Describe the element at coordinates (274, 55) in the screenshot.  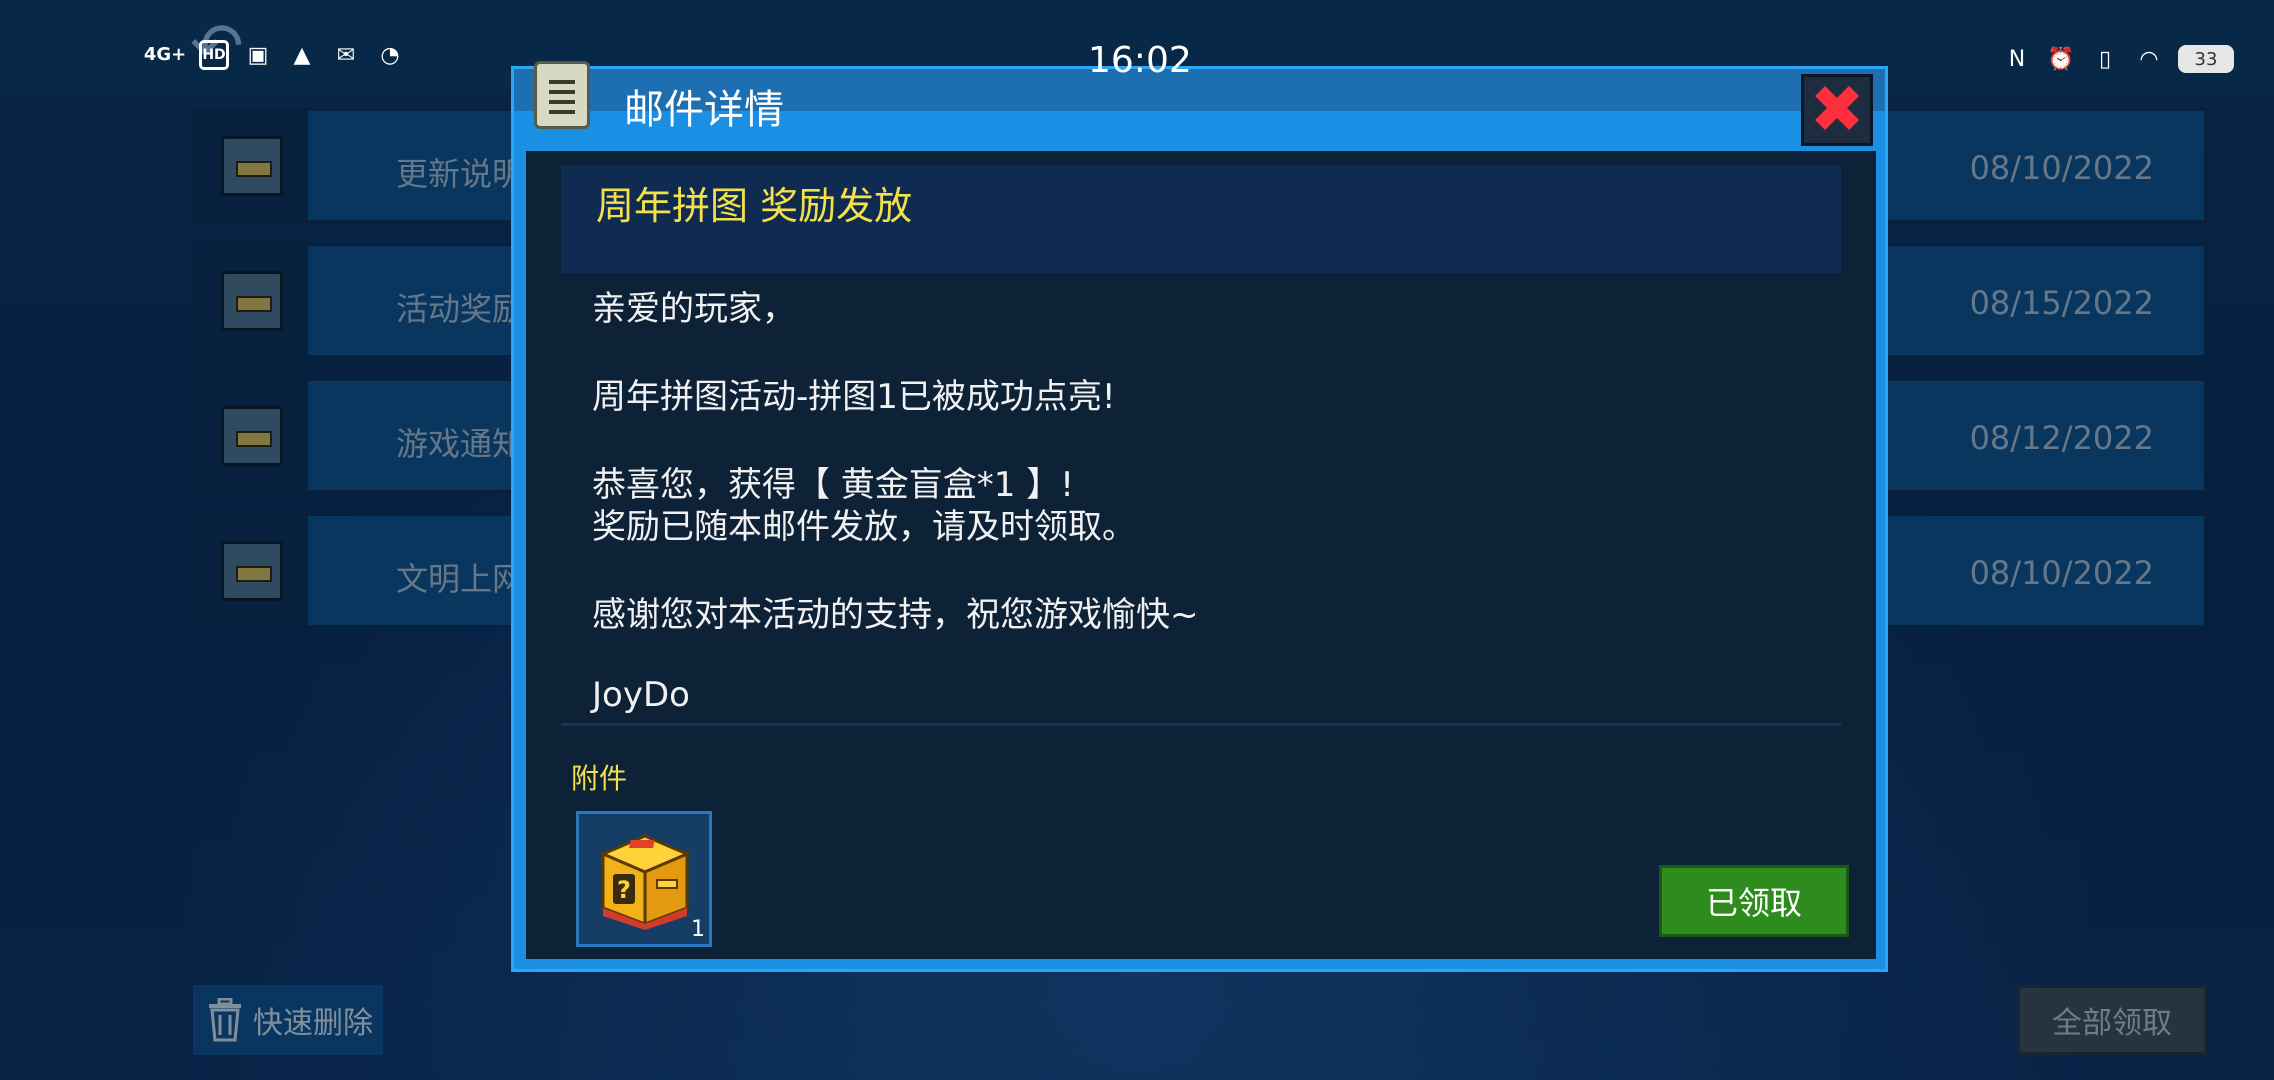
I see `status-left-icons: 4G+ HD ▣ ▲ ✉ ◔` at that location.